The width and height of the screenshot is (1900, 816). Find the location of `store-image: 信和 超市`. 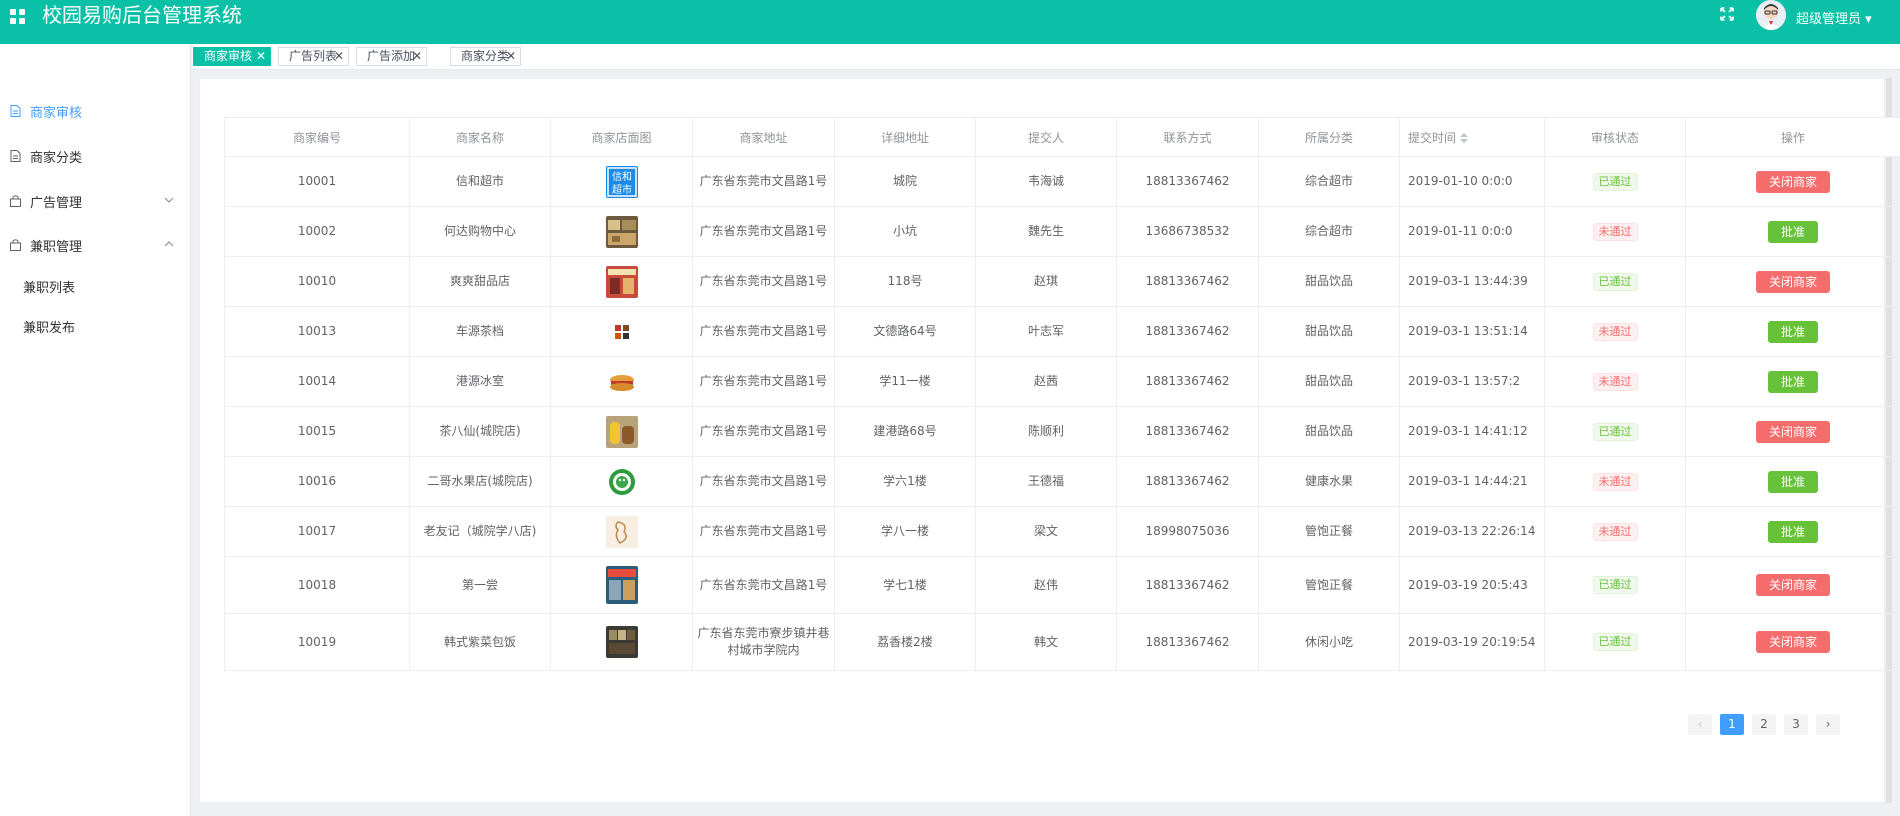

store-image: 信和 超市 is located at coordinates (621, 181).